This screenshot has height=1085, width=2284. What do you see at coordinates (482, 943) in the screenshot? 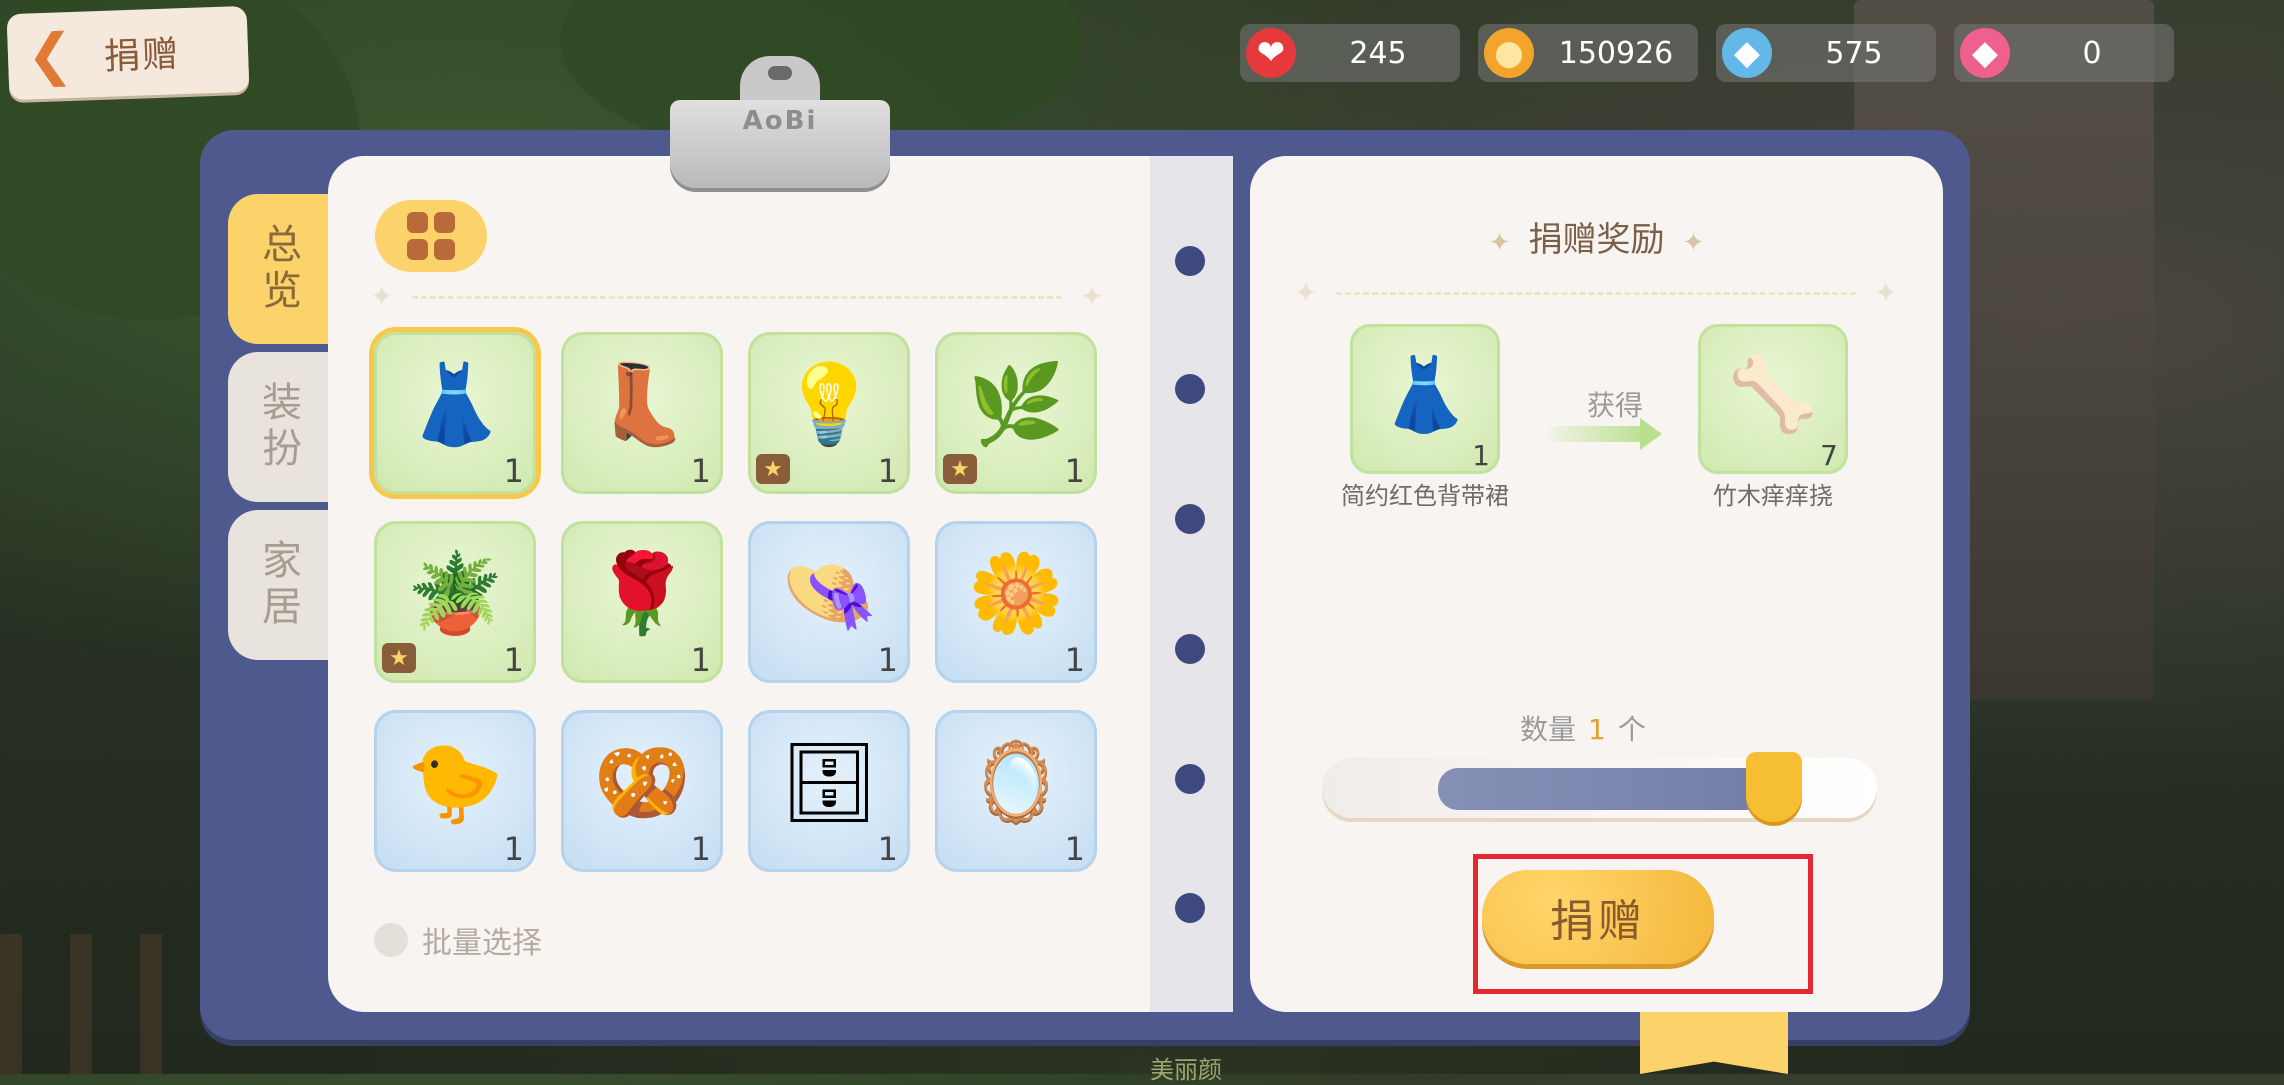
I see `batch-select-label: 批量选择` at bounding box center [482, 943].